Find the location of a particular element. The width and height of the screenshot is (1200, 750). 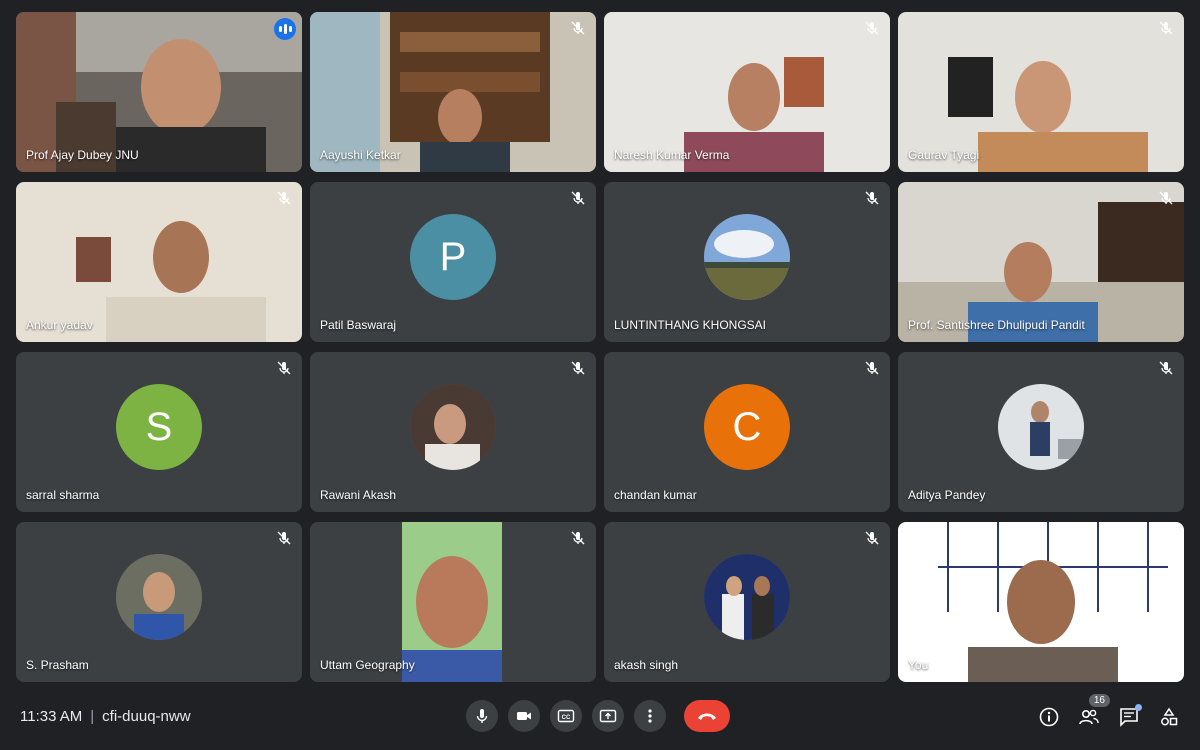

participant-tile: Naresh Kumar Verma is located at coordinates (747, 92).